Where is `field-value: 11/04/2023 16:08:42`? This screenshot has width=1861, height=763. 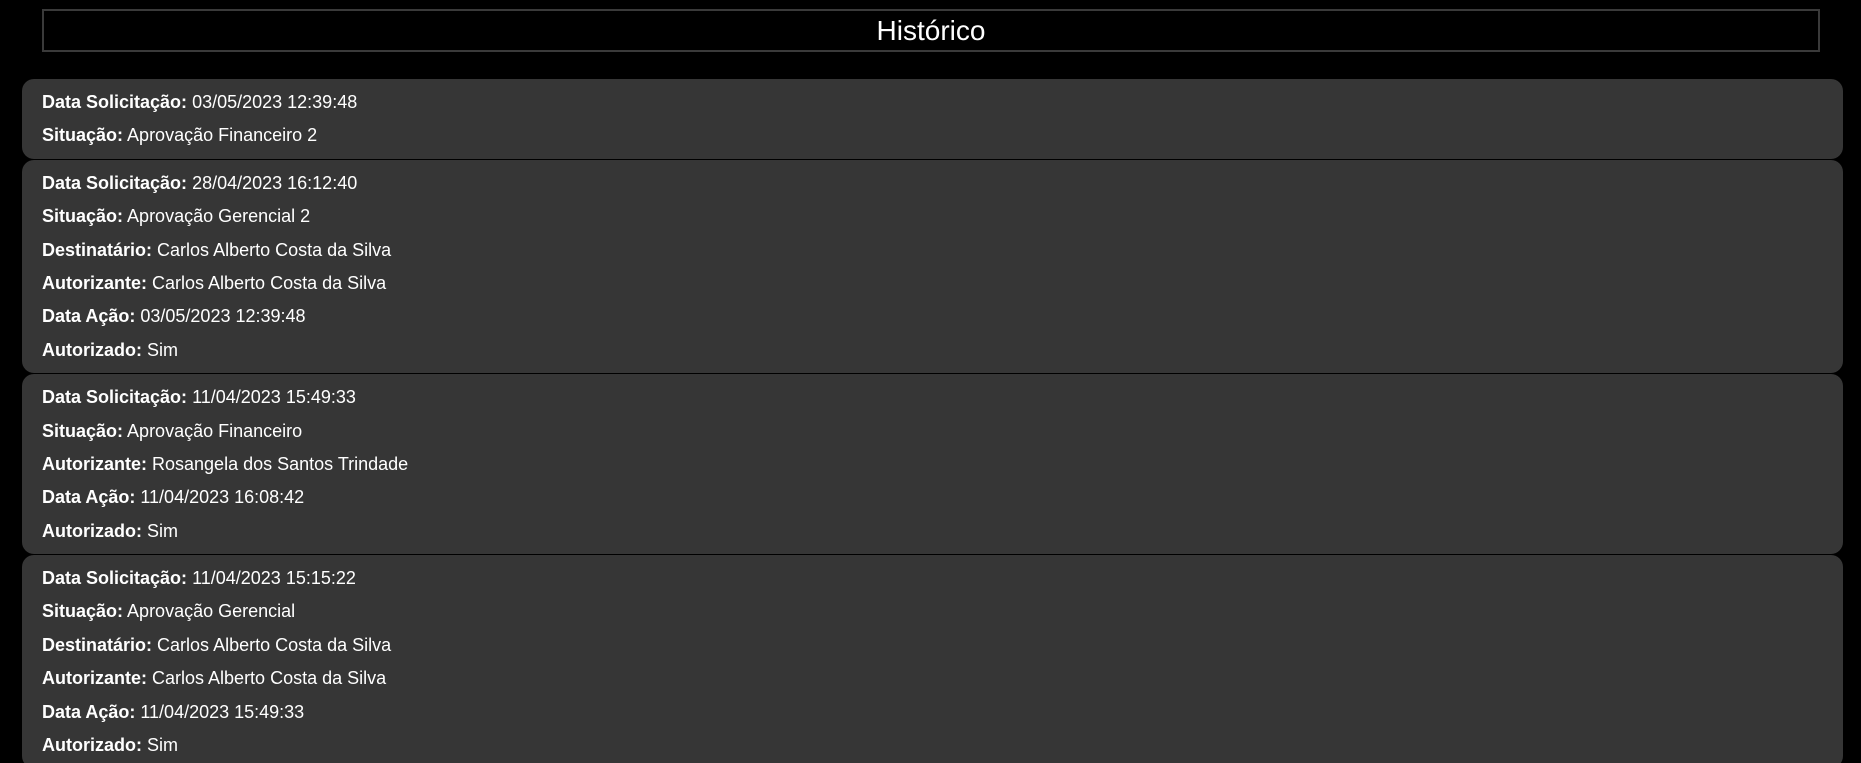 field-value: 11/04/2023 16:08:42 is located at coordinates (222, 497).